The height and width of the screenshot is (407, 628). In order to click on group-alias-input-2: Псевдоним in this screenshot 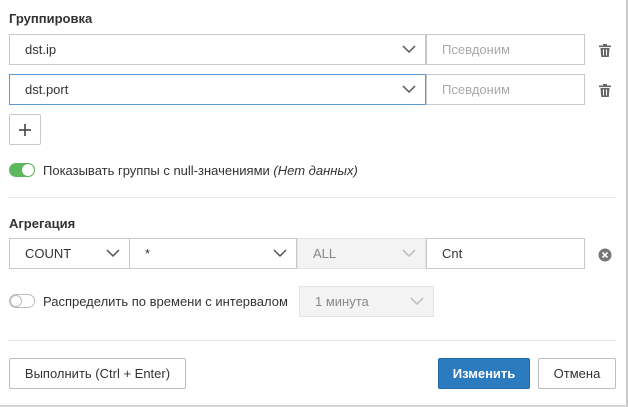, I will do `click(505, 89)`.